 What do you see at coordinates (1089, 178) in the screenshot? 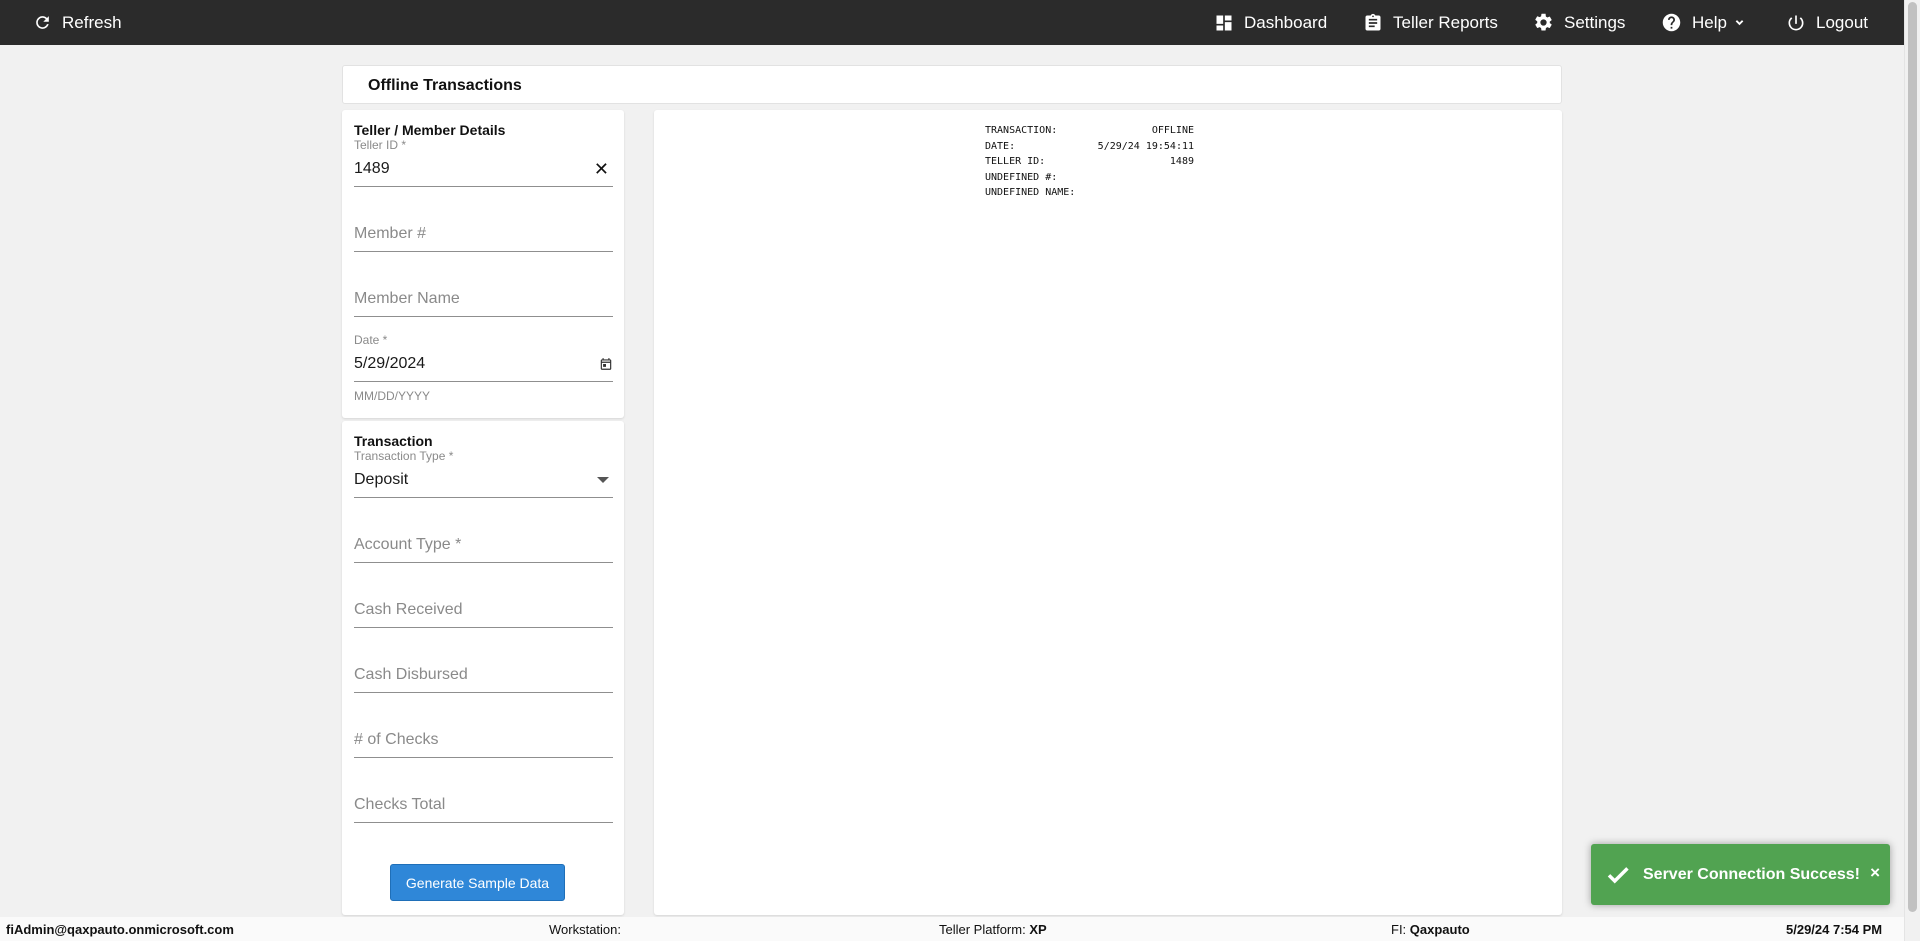
I see `receipt-line: UNDEFINED #:` at bounding box center [1089, 178].